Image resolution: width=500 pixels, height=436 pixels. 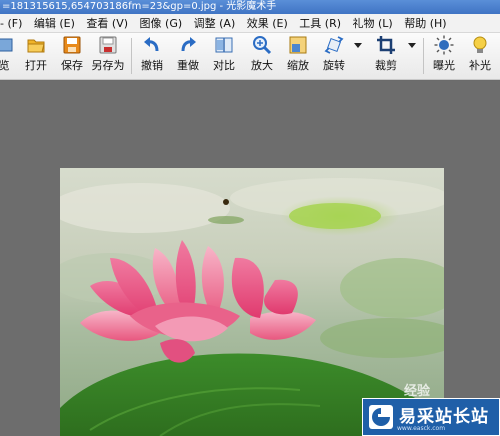 I want to click on menu-edit: 编辑 (E), so click(x=54, y=23).